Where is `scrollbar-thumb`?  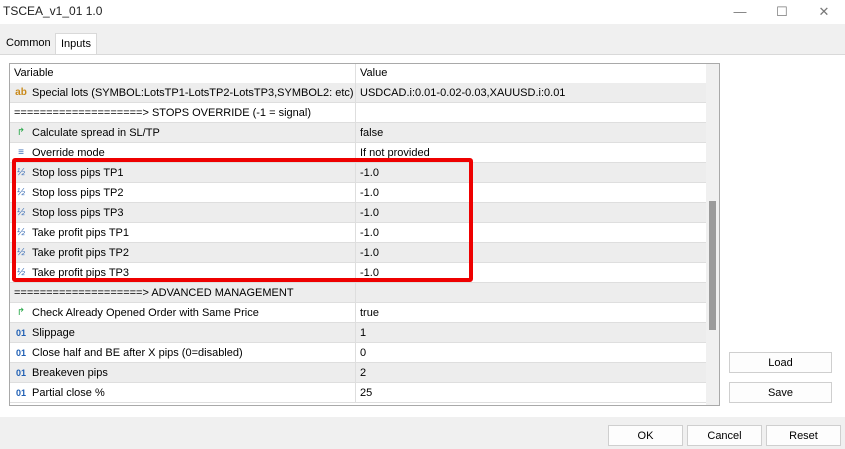
scrollbar-thumb is located at coordinates (712, 265).